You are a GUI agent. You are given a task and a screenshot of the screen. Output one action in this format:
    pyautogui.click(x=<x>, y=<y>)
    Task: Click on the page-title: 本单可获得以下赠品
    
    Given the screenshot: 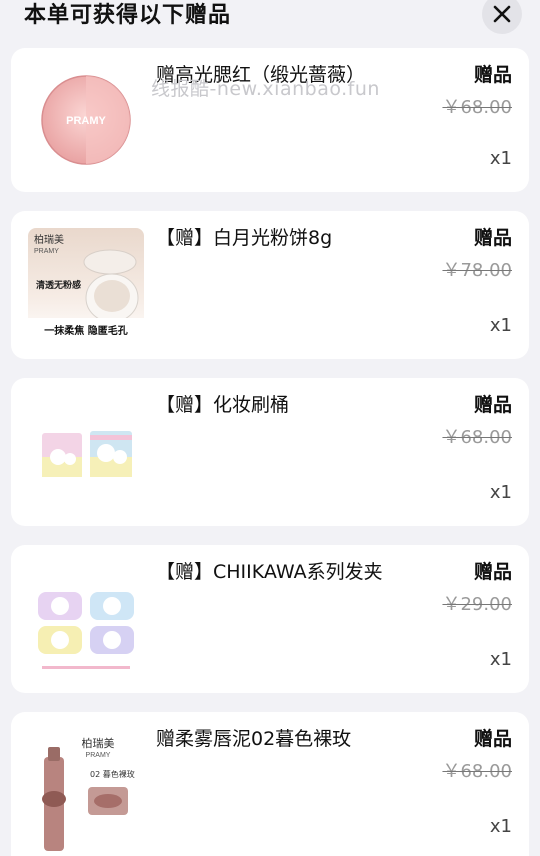 What is the action you would take?
    pyautogui.click(x=128, y=15)
    